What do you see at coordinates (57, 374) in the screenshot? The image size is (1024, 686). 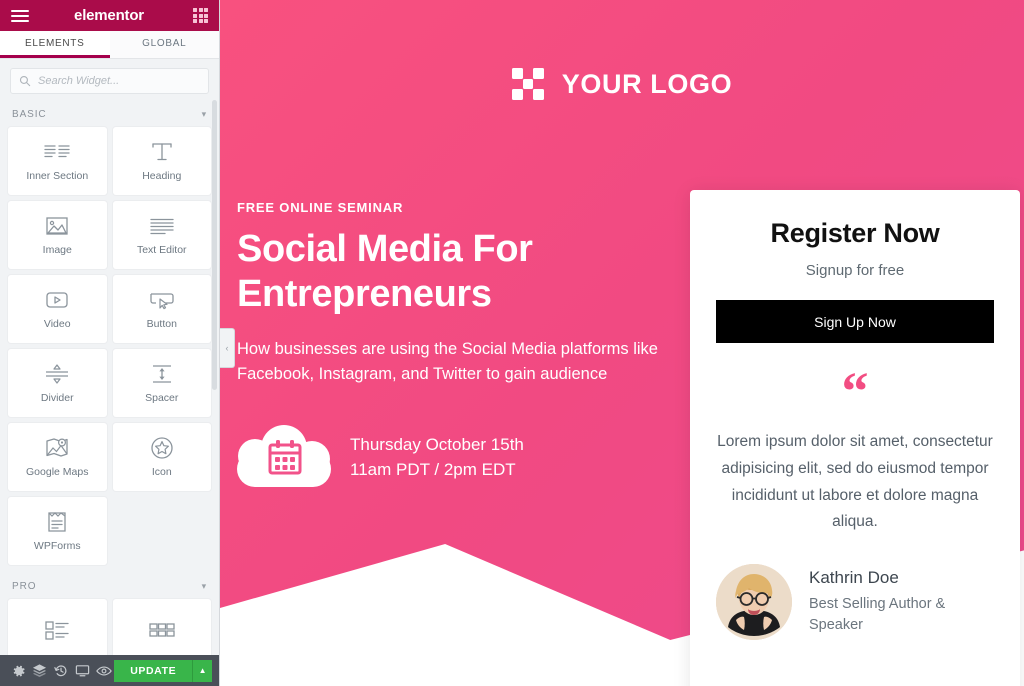 I see `divider-icon` at bounding box center [57, 374].